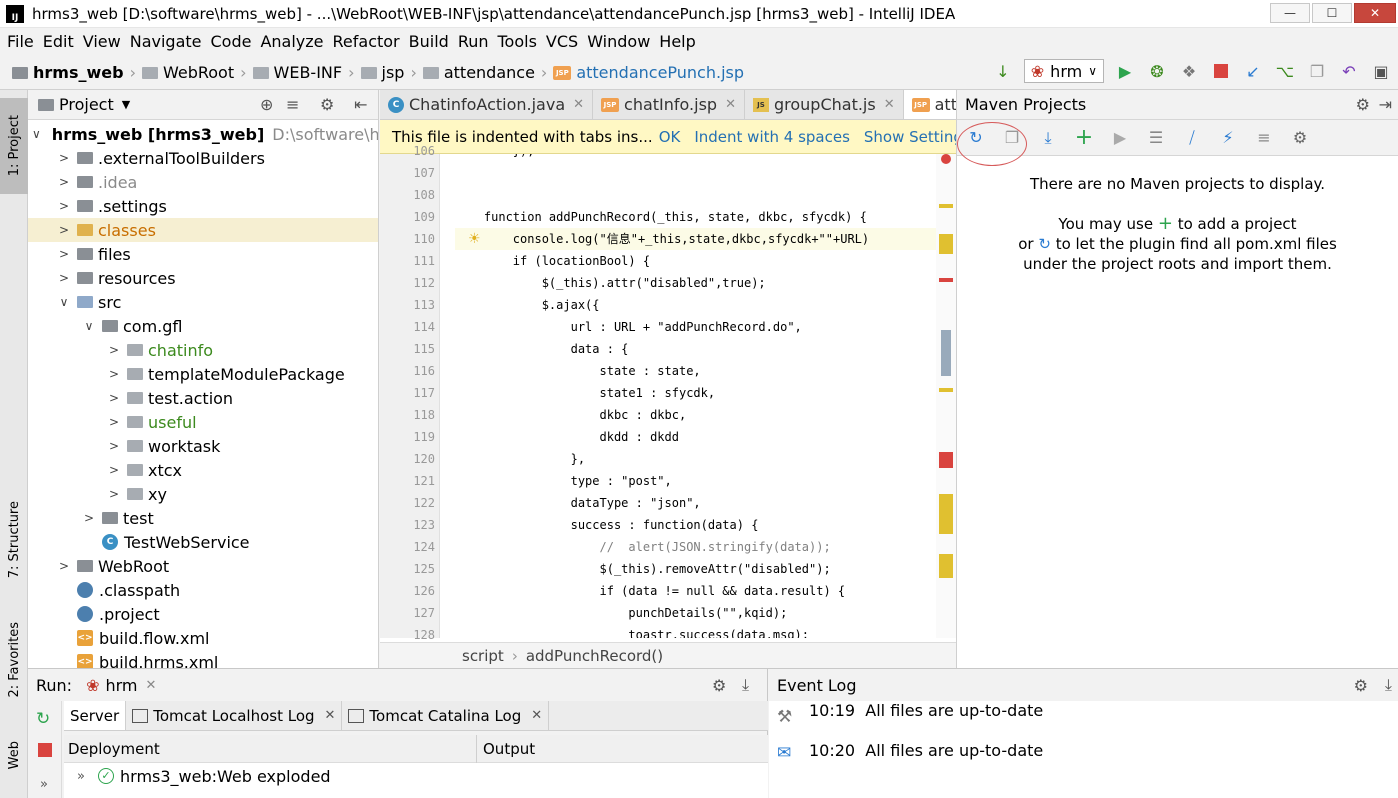 This screenshot has height=798, width=1398. I want to click on tree-item: <> build.flow.xml, so click(203, 638).